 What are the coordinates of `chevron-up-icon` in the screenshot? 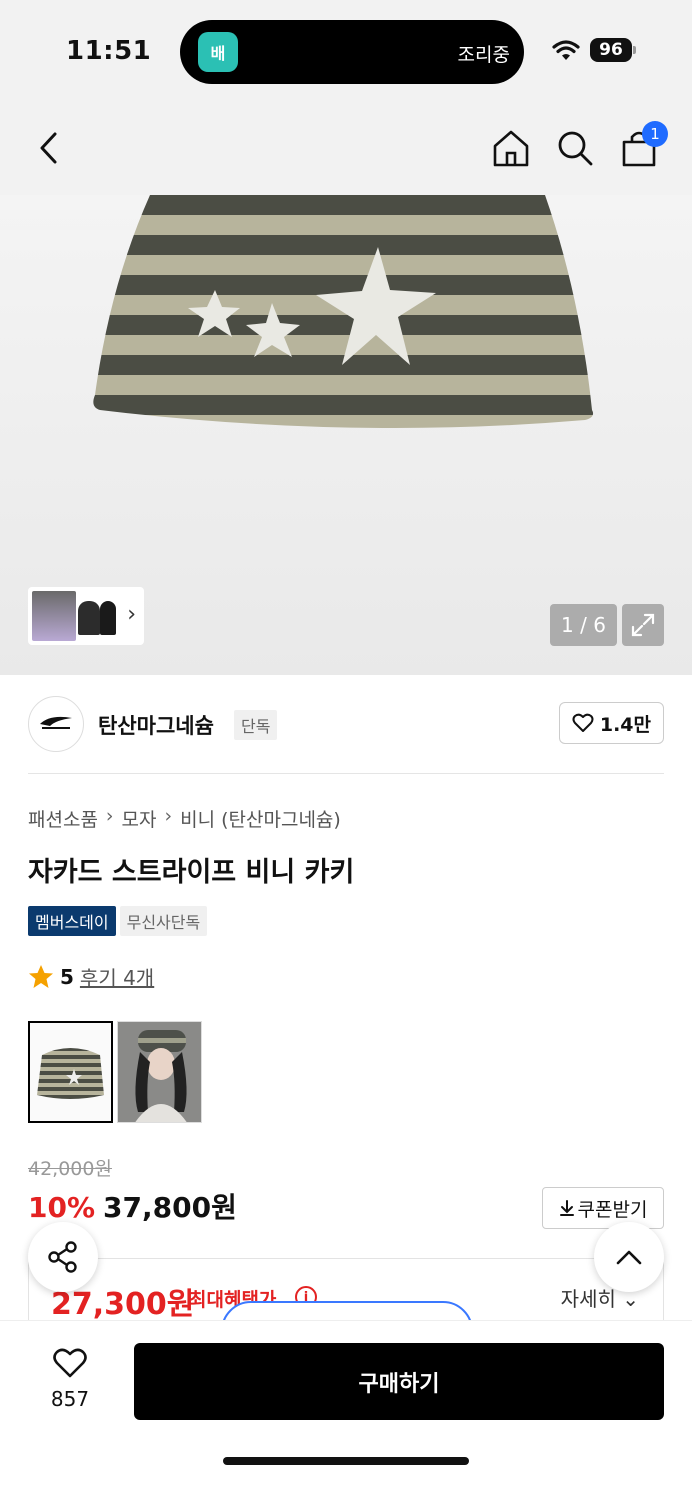 It's located at (629, 1257).